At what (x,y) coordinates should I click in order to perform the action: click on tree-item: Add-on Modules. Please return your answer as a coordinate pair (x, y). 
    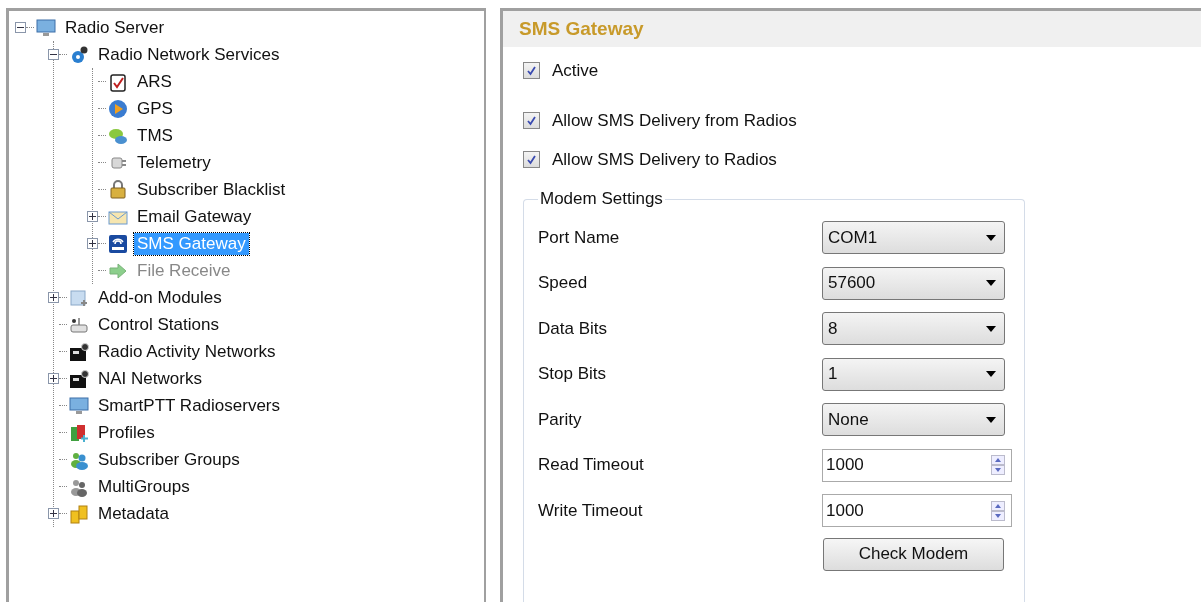
    Looking at the image, I should click on (160, 297).